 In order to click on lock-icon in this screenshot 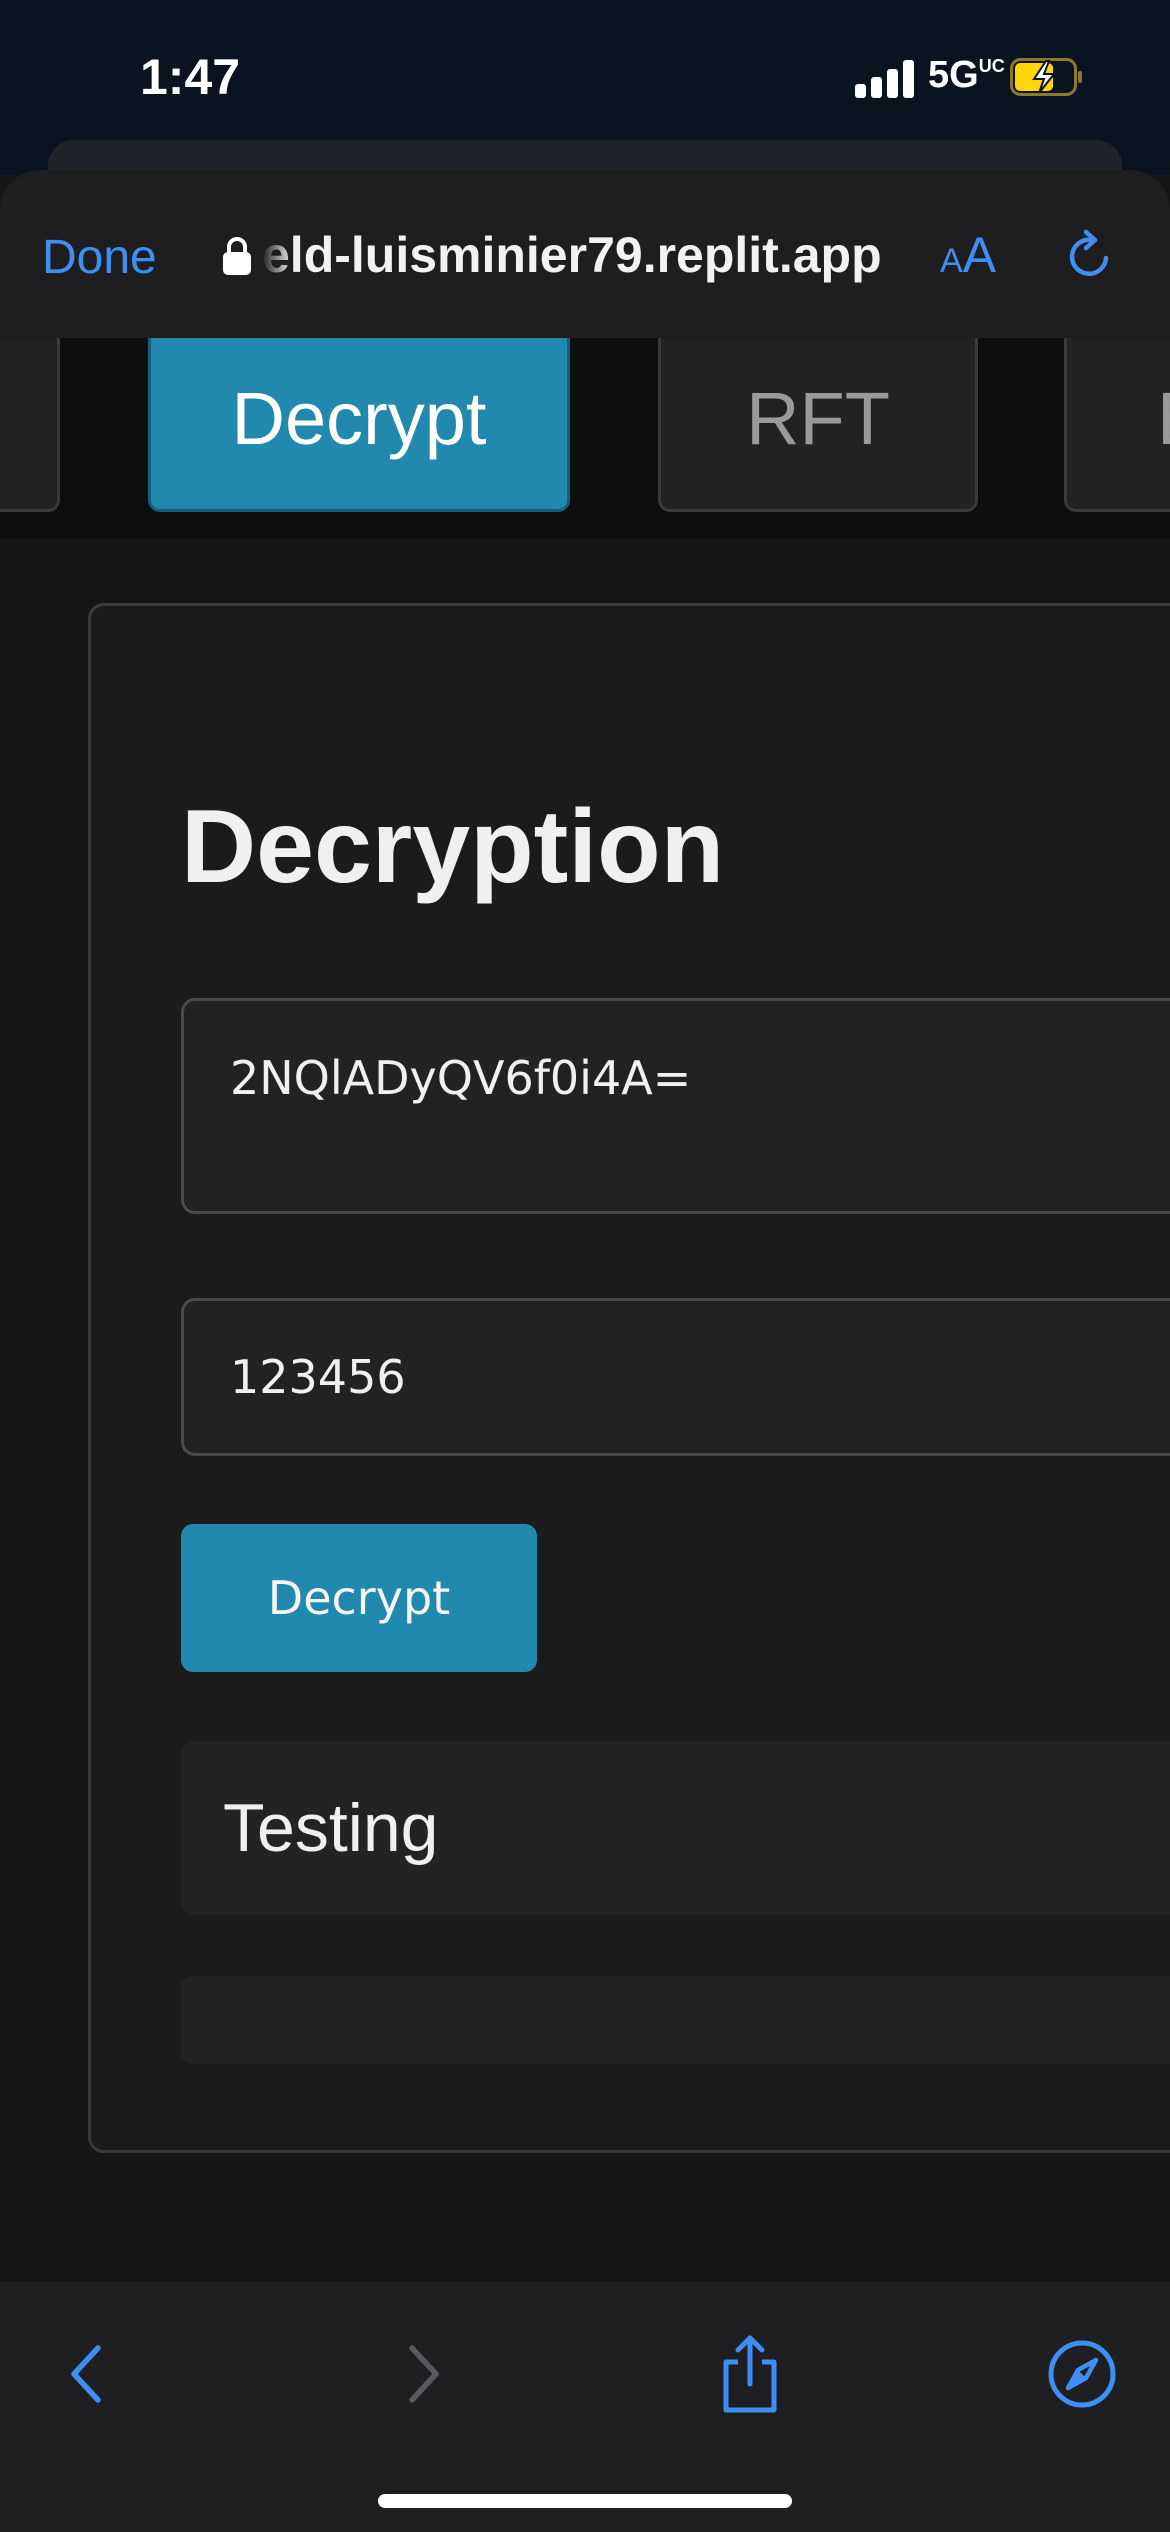, I will do `click(237, 256)`.